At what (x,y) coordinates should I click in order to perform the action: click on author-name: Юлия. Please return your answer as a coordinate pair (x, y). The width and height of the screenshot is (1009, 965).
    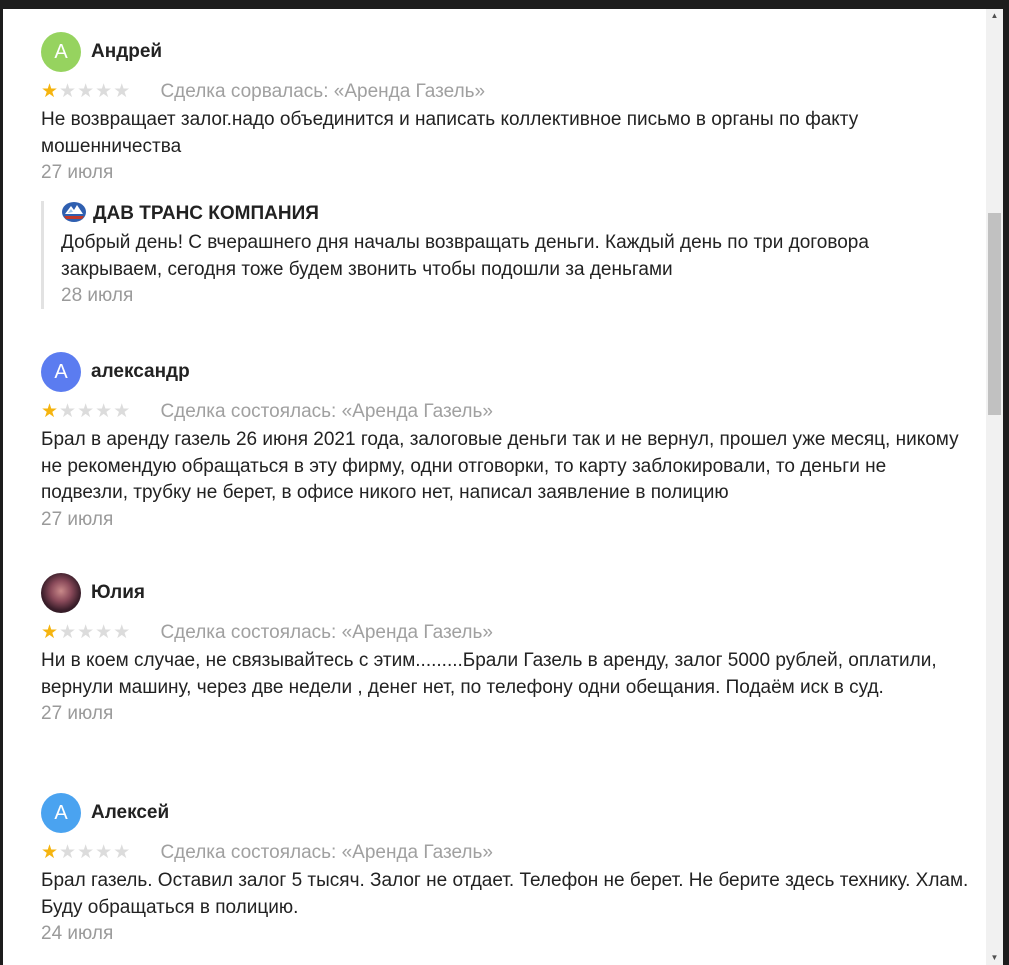
    Looking at the image, I should click on (118, 593).